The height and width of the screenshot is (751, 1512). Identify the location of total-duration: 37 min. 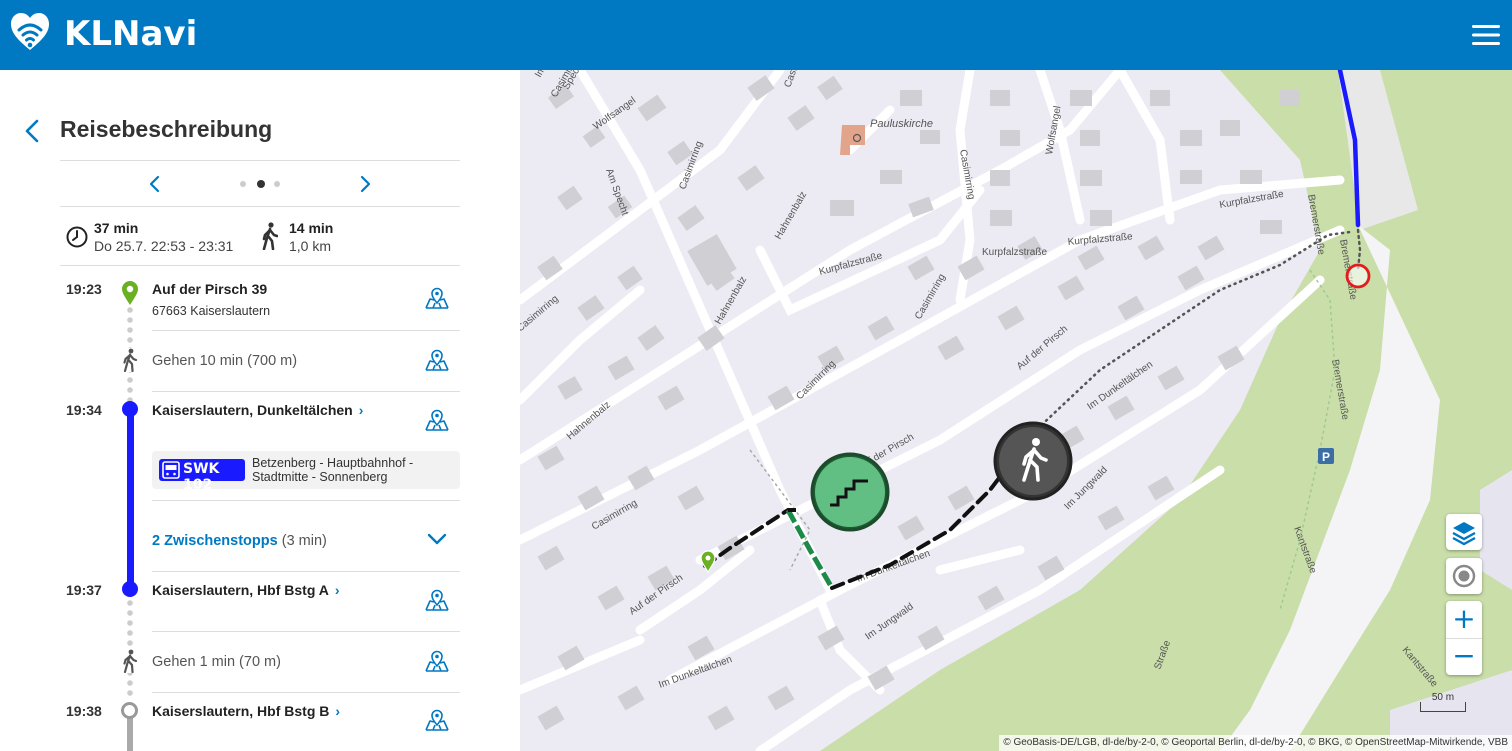
(116, 228).